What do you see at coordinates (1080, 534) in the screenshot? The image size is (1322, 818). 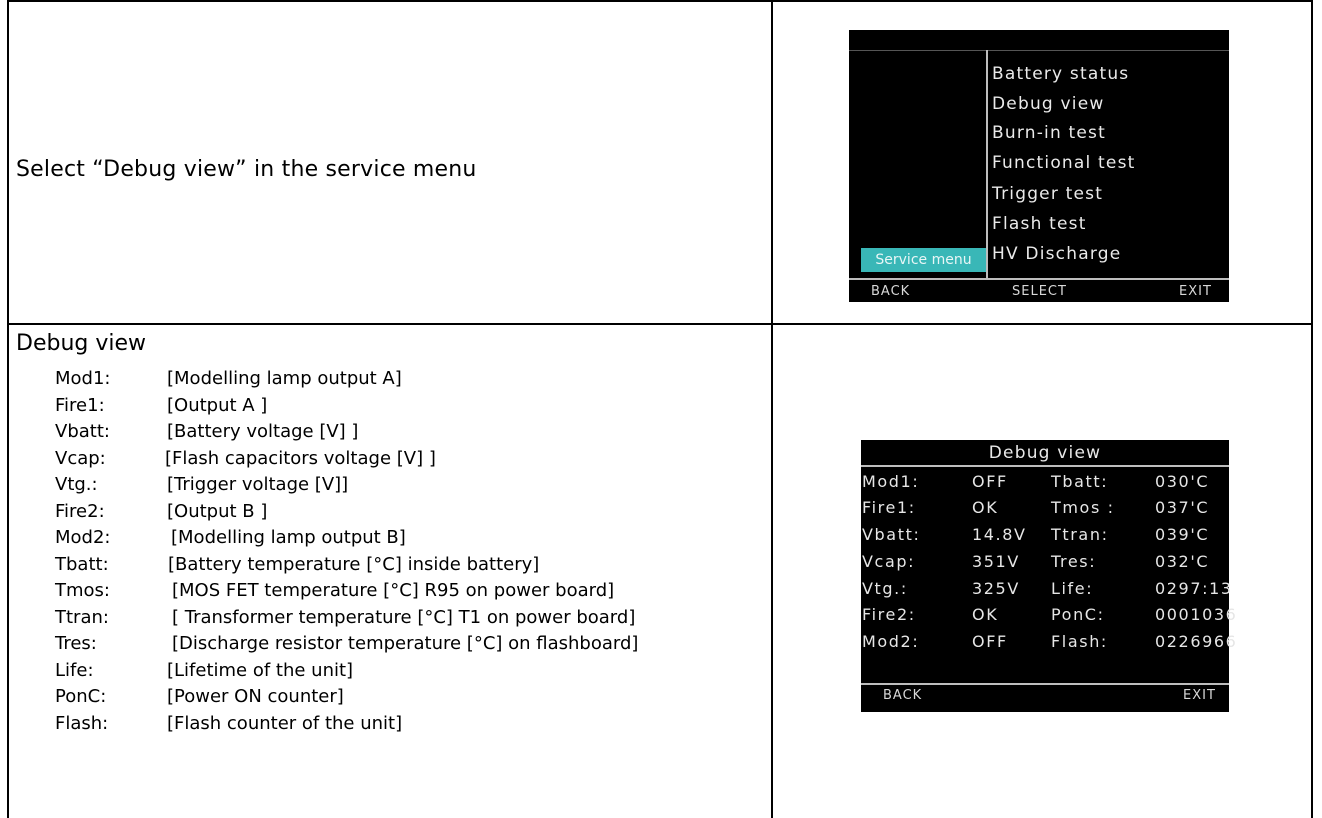 I see `debug-label: Ttran:` at bounding box center [1080, 534].